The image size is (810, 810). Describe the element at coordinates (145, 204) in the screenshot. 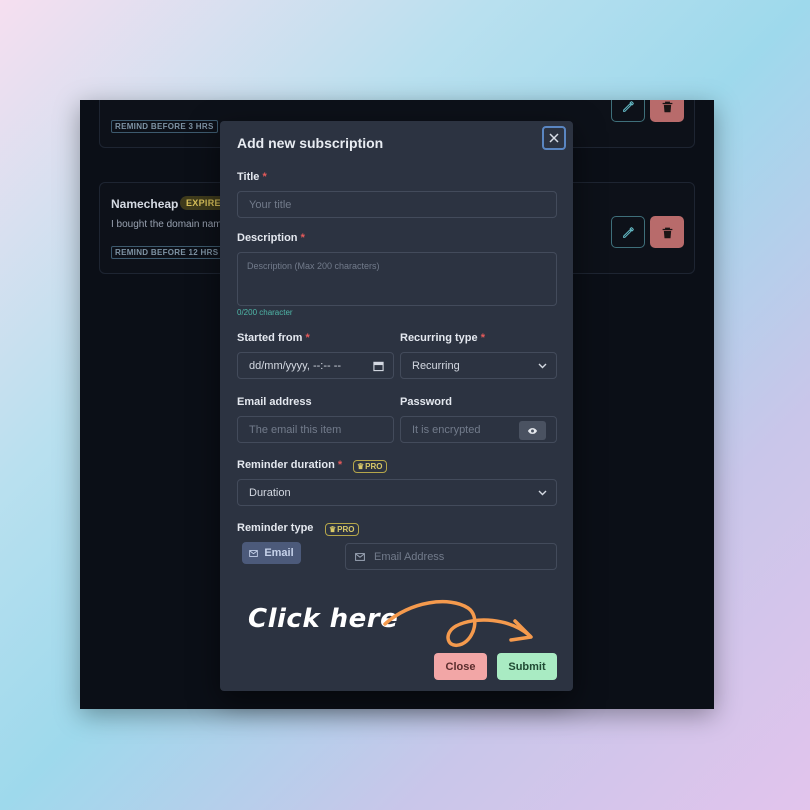

I see `subscription-name: Namecheap` at that location.